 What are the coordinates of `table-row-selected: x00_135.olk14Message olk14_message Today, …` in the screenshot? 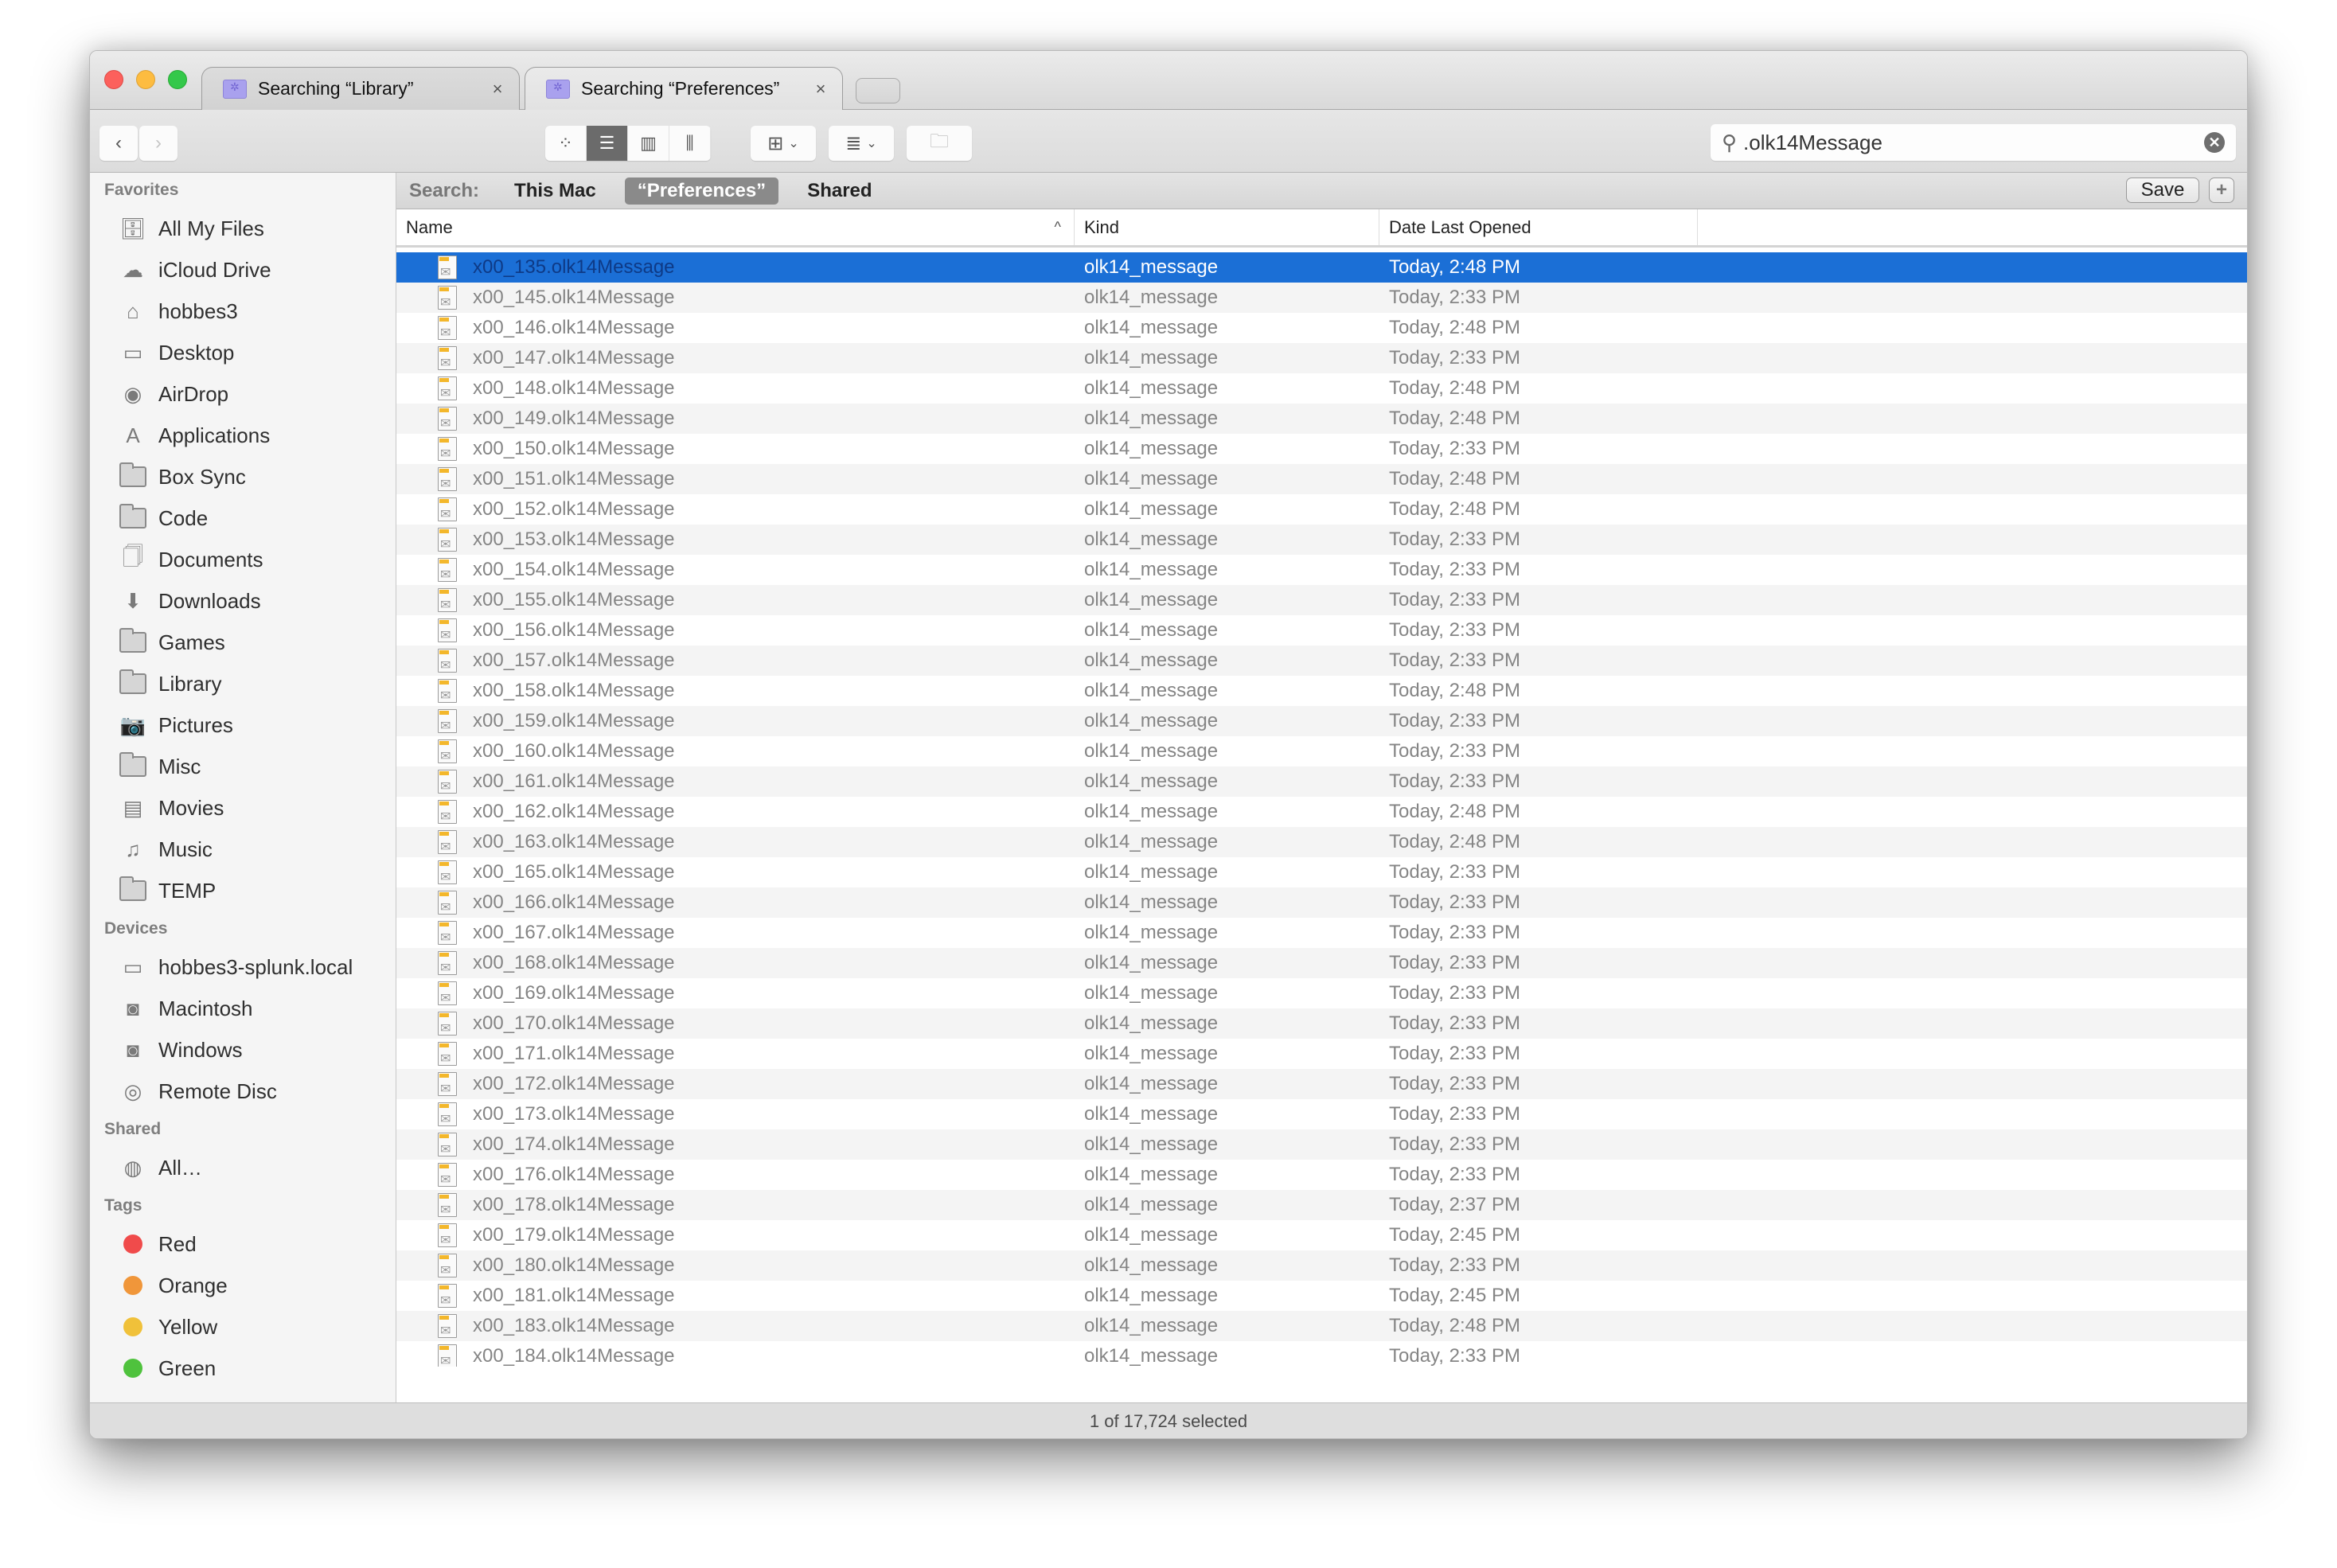 It's located at (1321, 267).